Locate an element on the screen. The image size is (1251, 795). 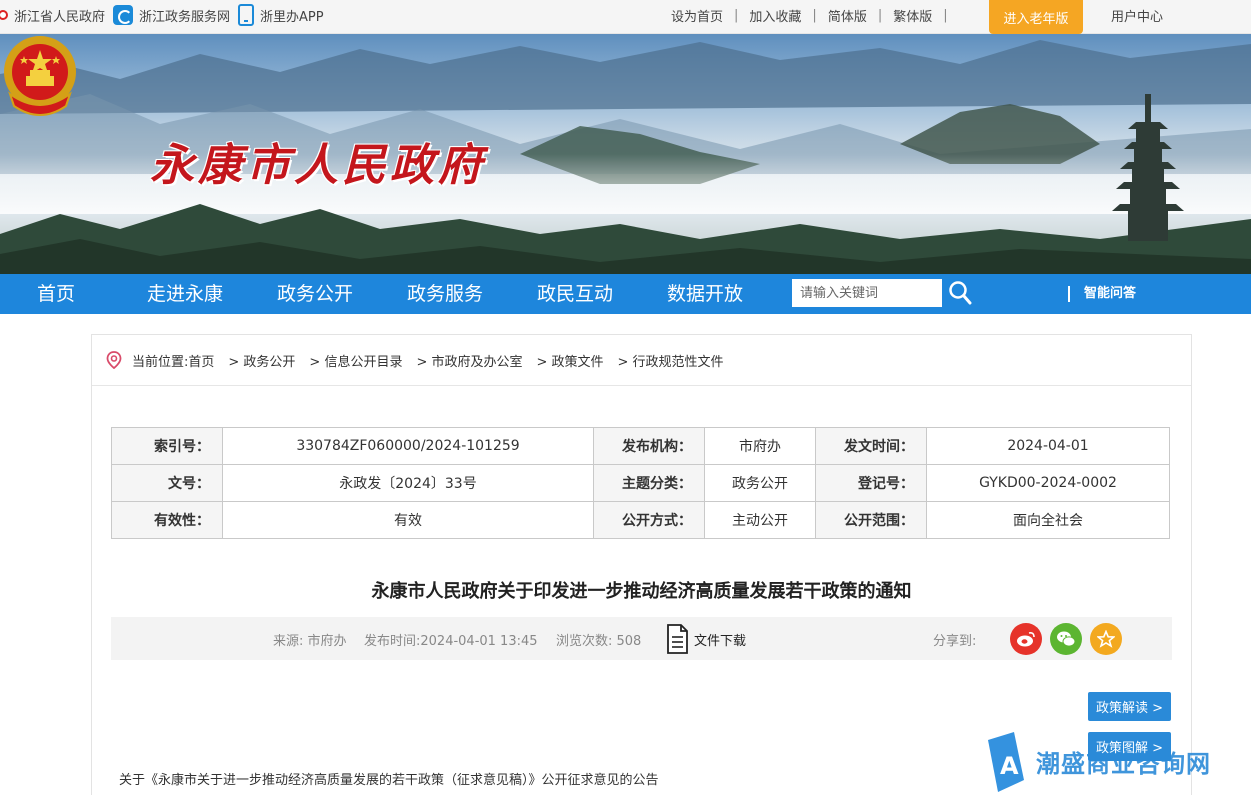
meta-value: 330784ZF060000/2024-101259 is located at coordinates (408, 446).